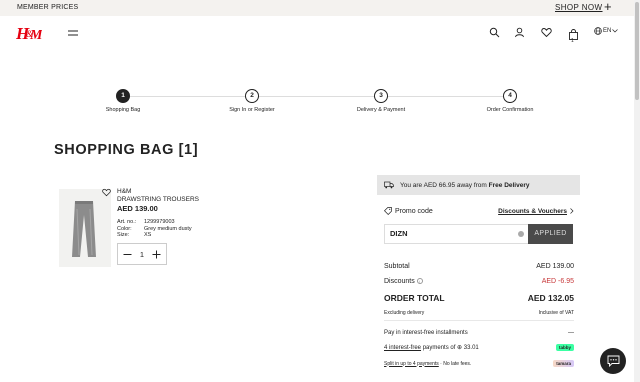 This screenshot has width=640, height=382. I want to click on chevron-down-icon, so click(615, 31).